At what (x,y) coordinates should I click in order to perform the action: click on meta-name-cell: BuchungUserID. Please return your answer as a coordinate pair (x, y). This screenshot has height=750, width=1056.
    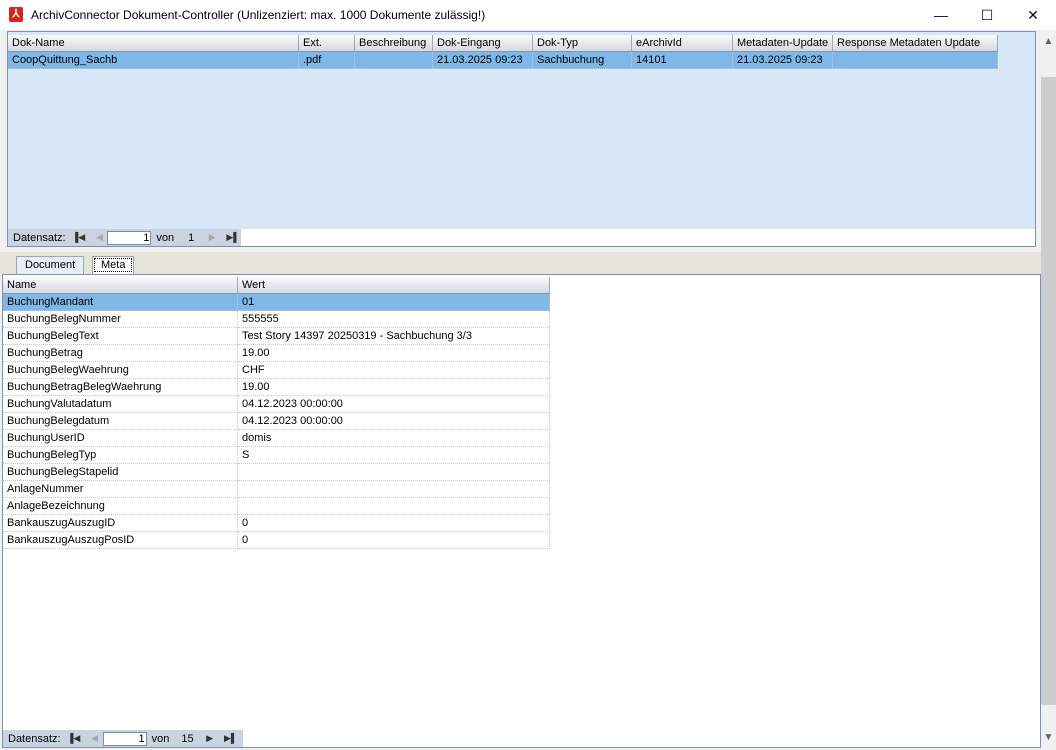
    Looking at the image, I should click on (120, 438).